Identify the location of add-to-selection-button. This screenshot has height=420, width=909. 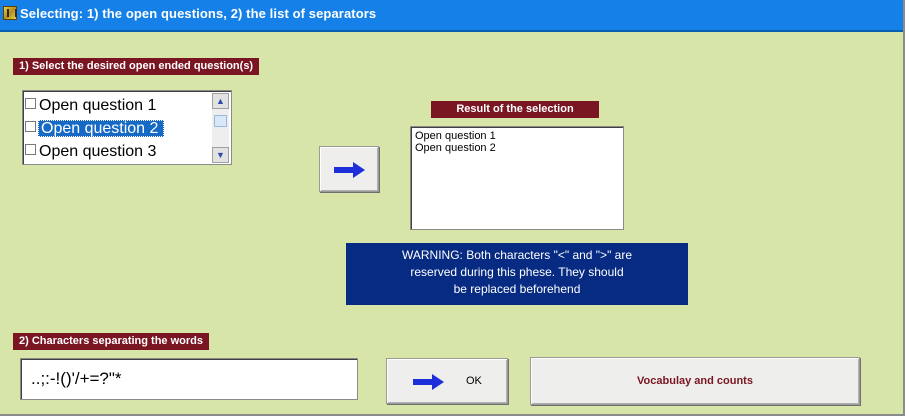
(349, 169).